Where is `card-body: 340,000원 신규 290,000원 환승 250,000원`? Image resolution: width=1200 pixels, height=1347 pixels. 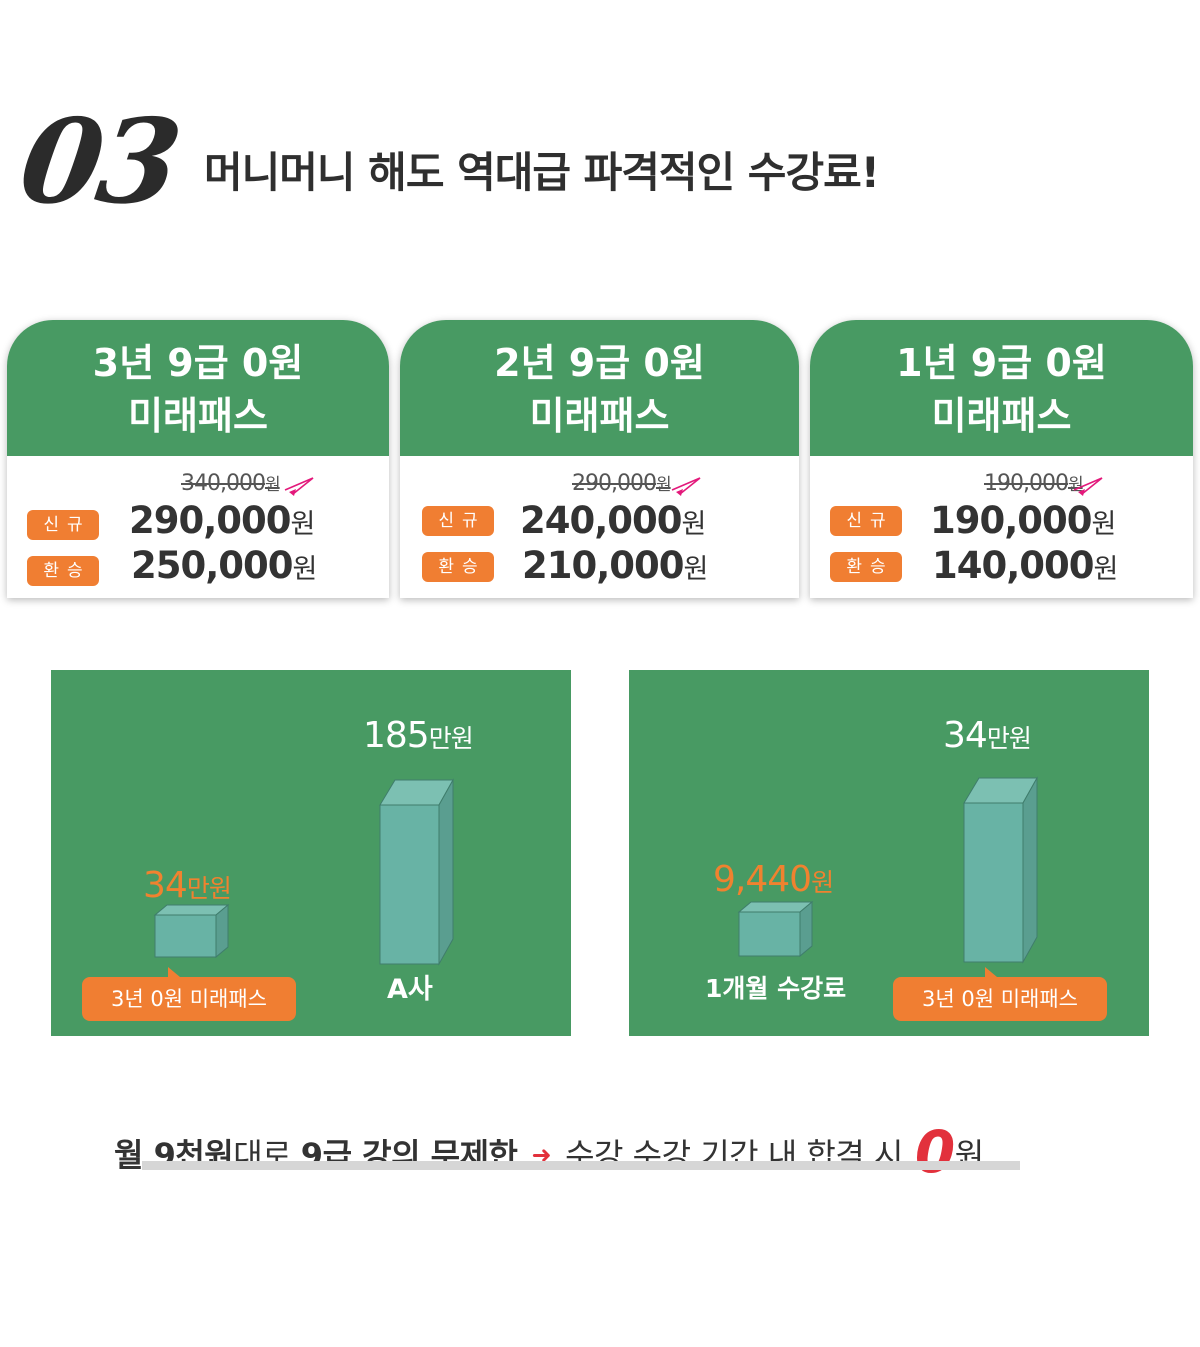
card-body: 340,000원 신규 290,000원 환승 250,000원 is located at coordinates (198, 527).